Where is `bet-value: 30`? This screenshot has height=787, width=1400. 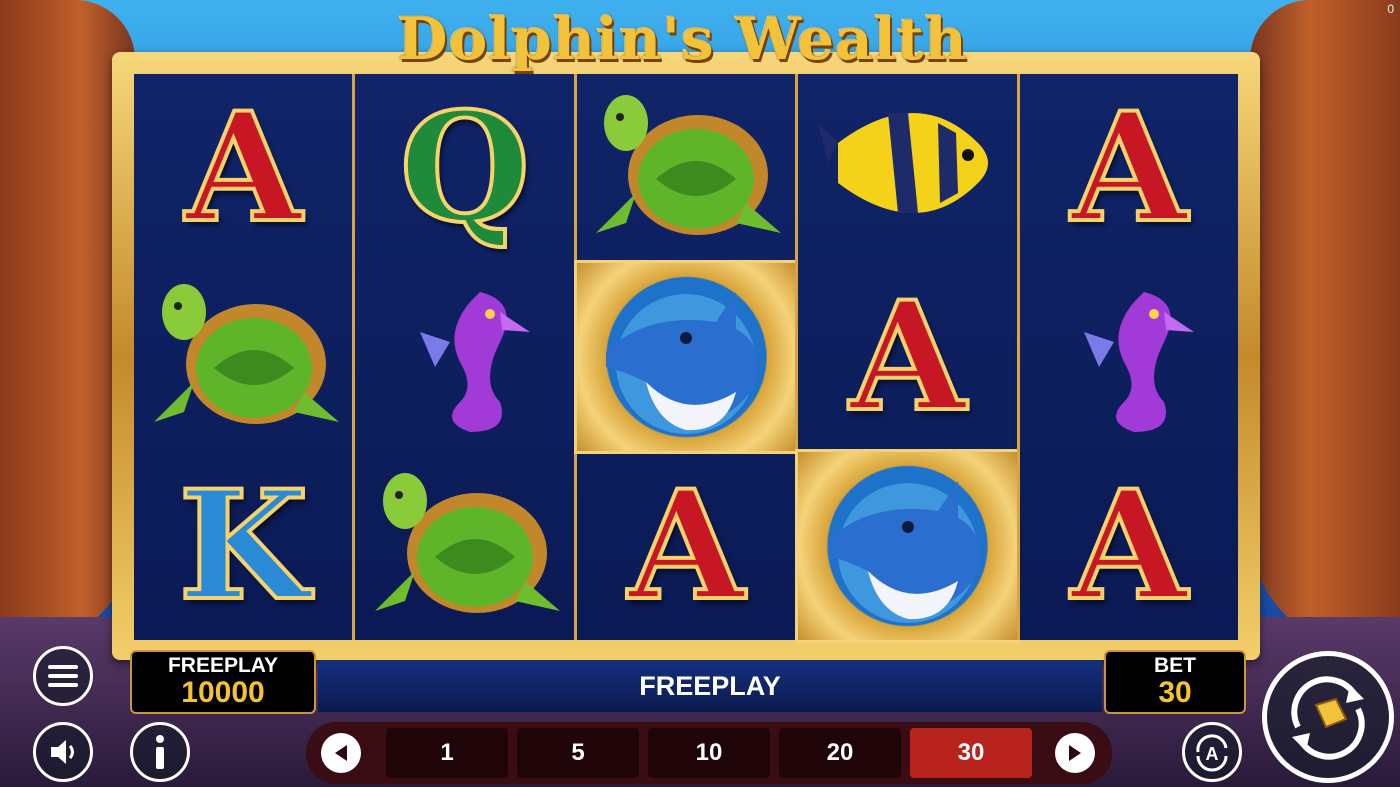 bet-value: 30 is located at coordinates (1175, 692).